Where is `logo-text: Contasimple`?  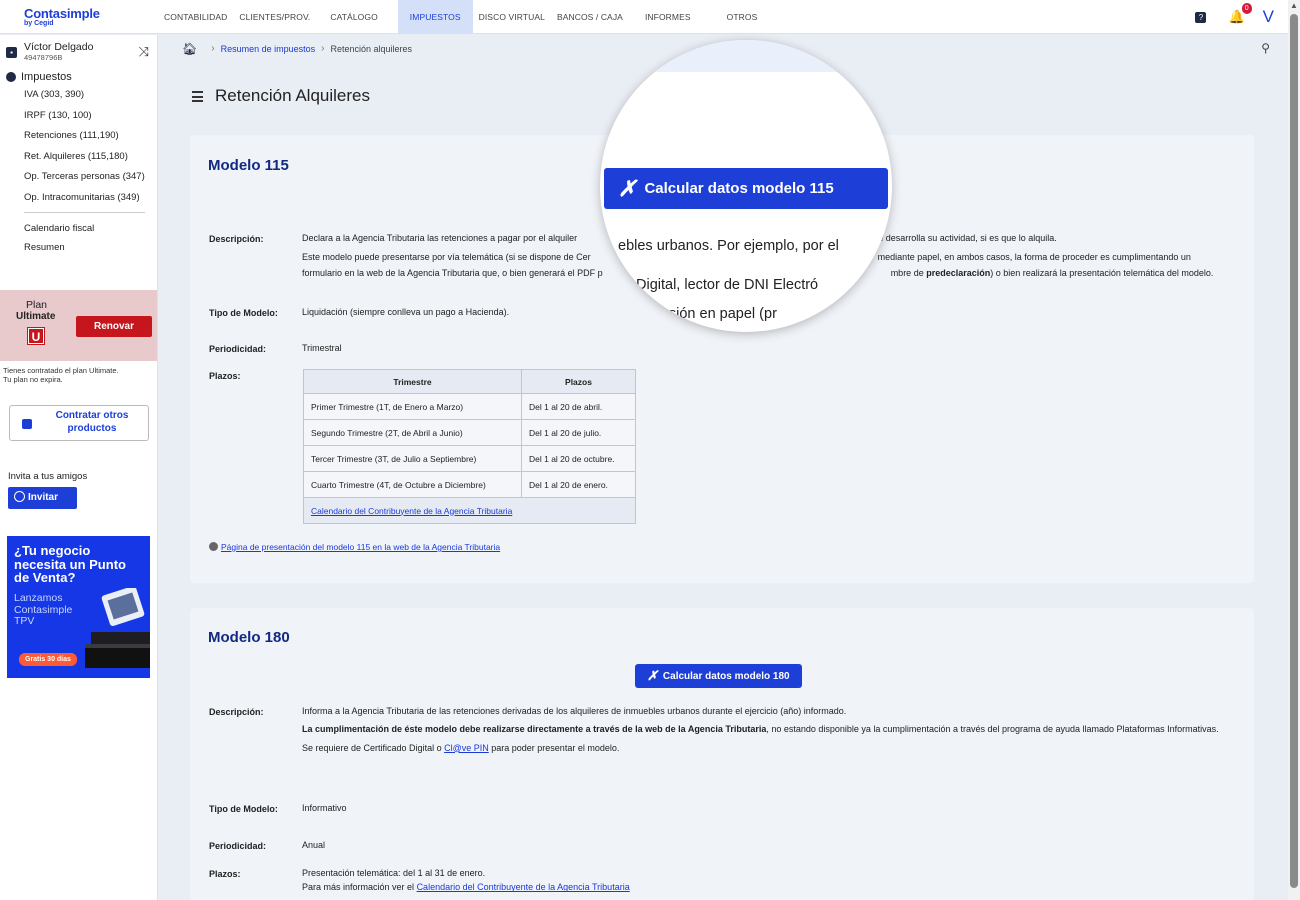
logo-text: Contasimple is located at coordinates (62, 13).